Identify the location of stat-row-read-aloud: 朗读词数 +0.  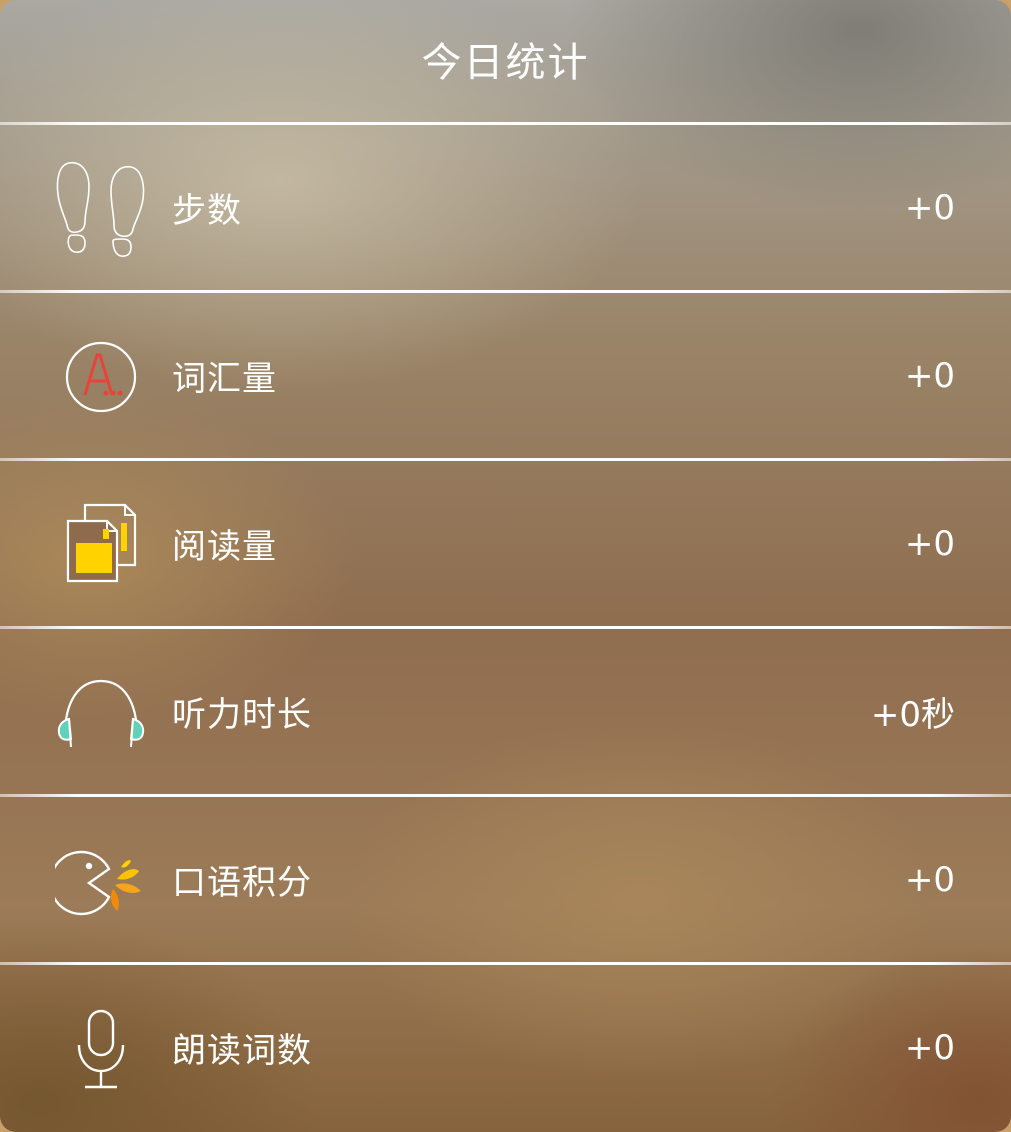
(505, 1047).